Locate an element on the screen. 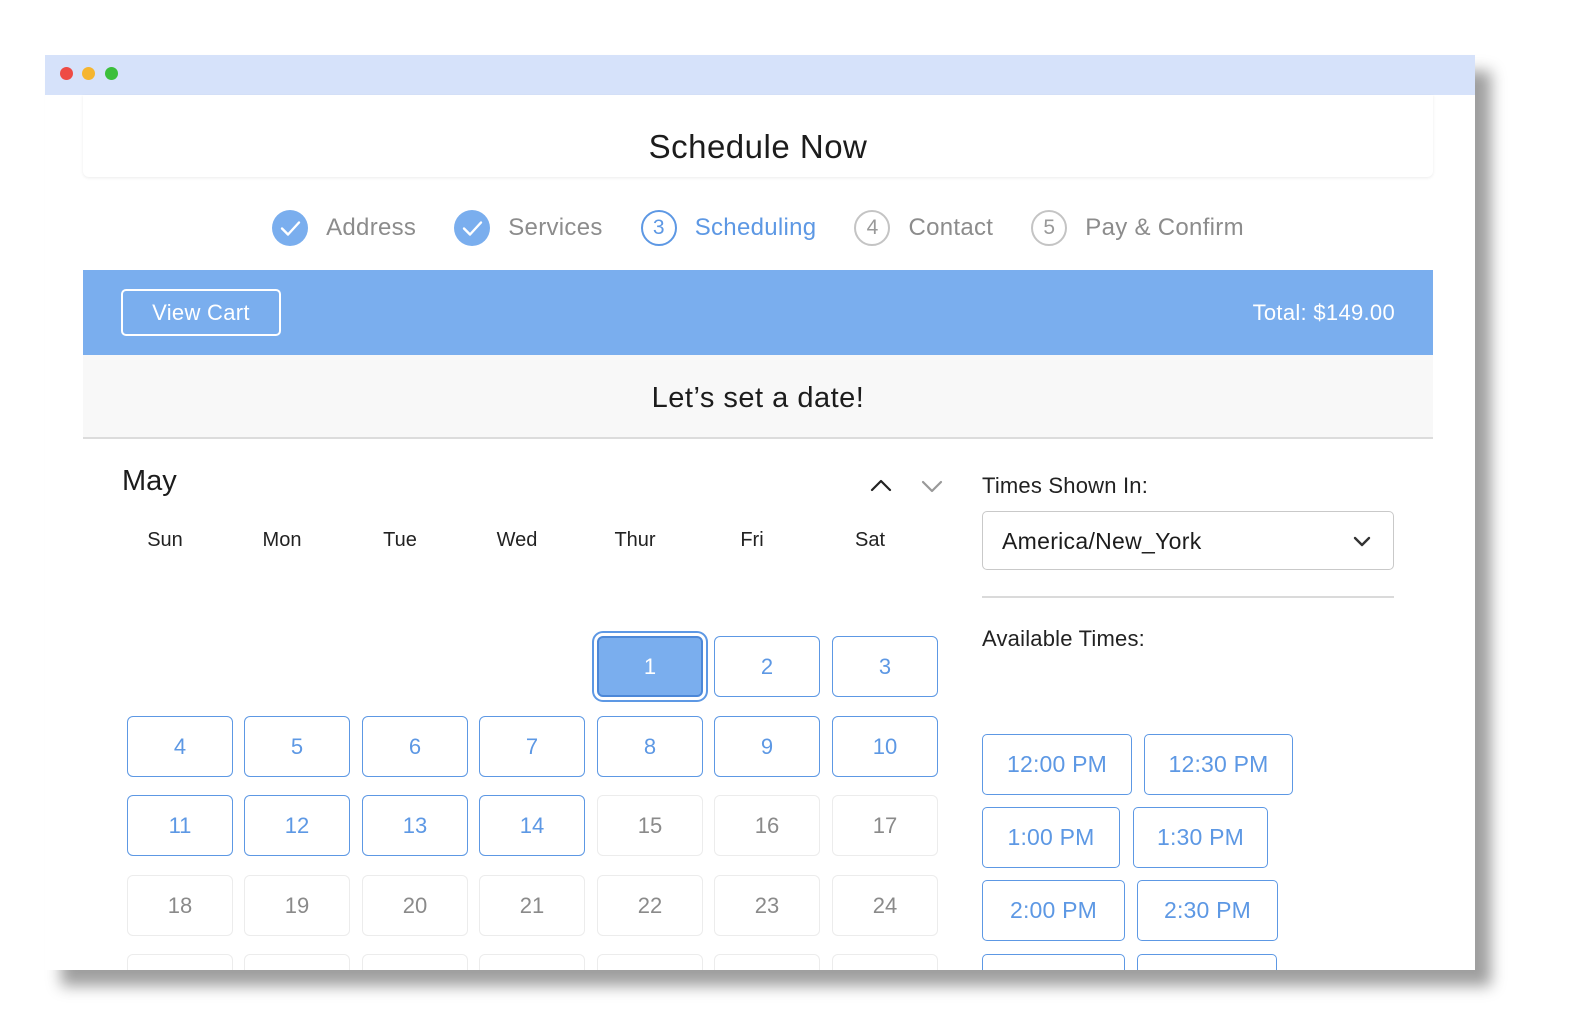 The image size is (1577, 1036). calendar-day-9: 9 is located at coordinates (767, 746).